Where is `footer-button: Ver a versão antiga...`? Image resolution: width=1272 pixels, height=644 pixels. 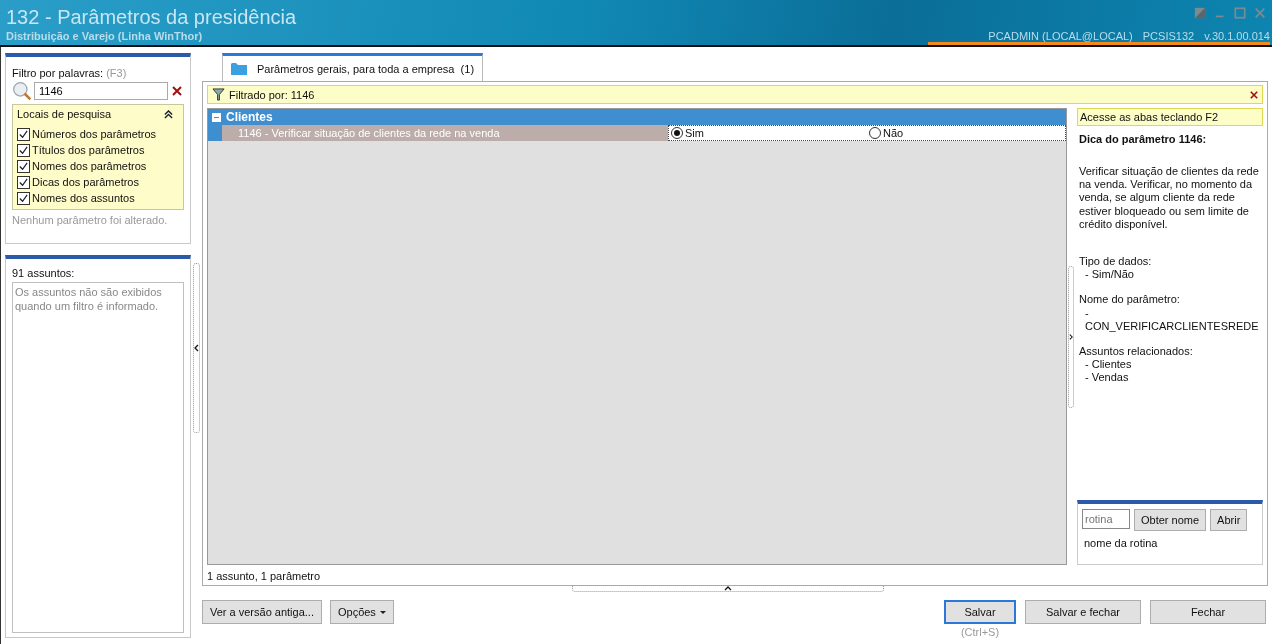 footer-button: Ver a versão antiga... is located at coordinates (262, 612).